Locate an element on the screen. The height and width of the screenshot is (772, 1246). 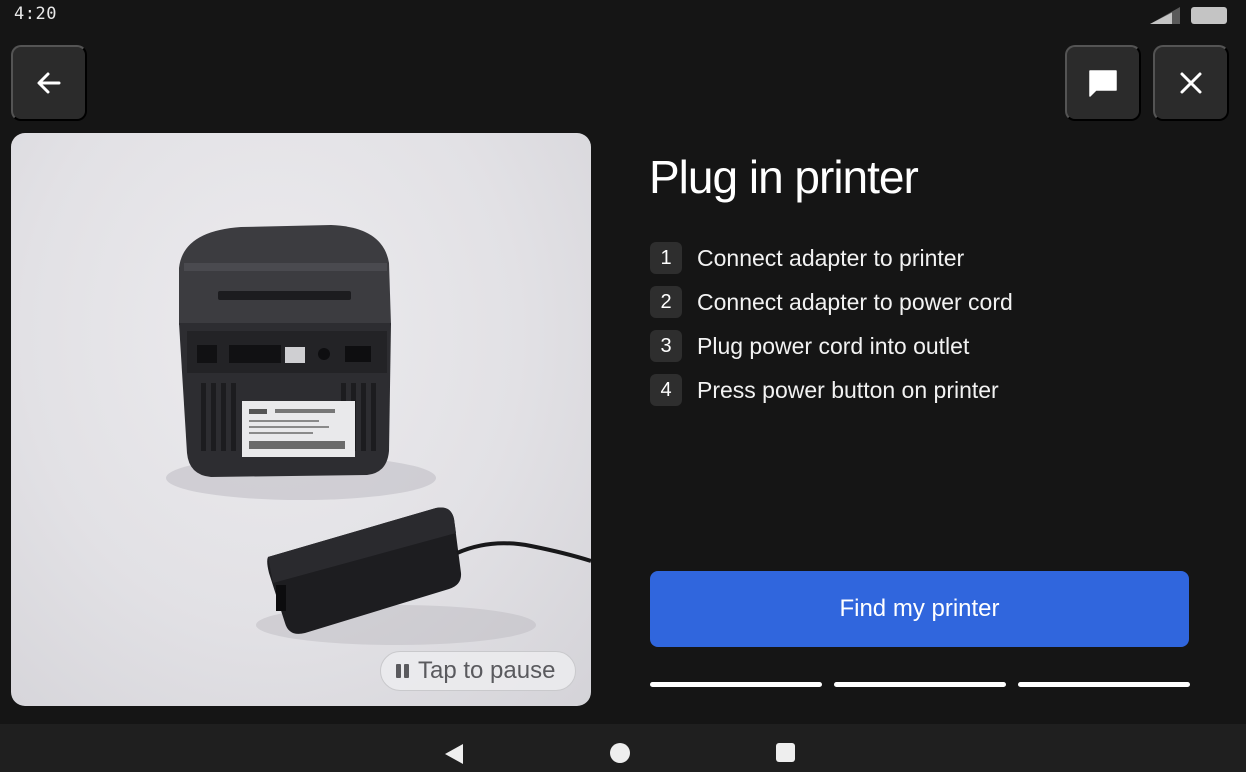
step-text: Connect adapter to power cord is located at coordinates (855, 301).